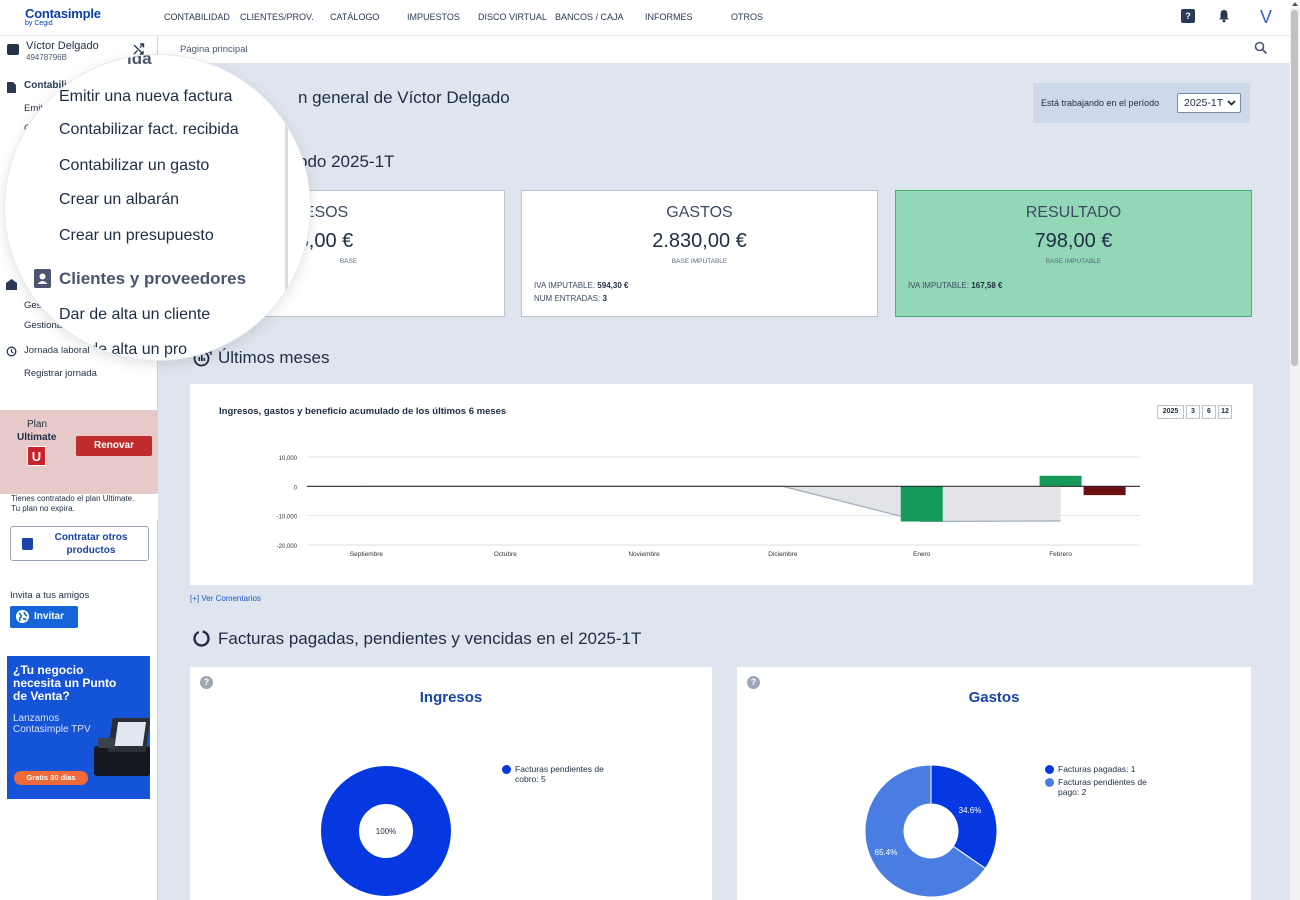 Image resolution: width=1300 pixels, height=900 pixels. Describe the element at coordinates (51, 778) in the screenshot. I see `promo-cta: Gratis 30 días` at that location.